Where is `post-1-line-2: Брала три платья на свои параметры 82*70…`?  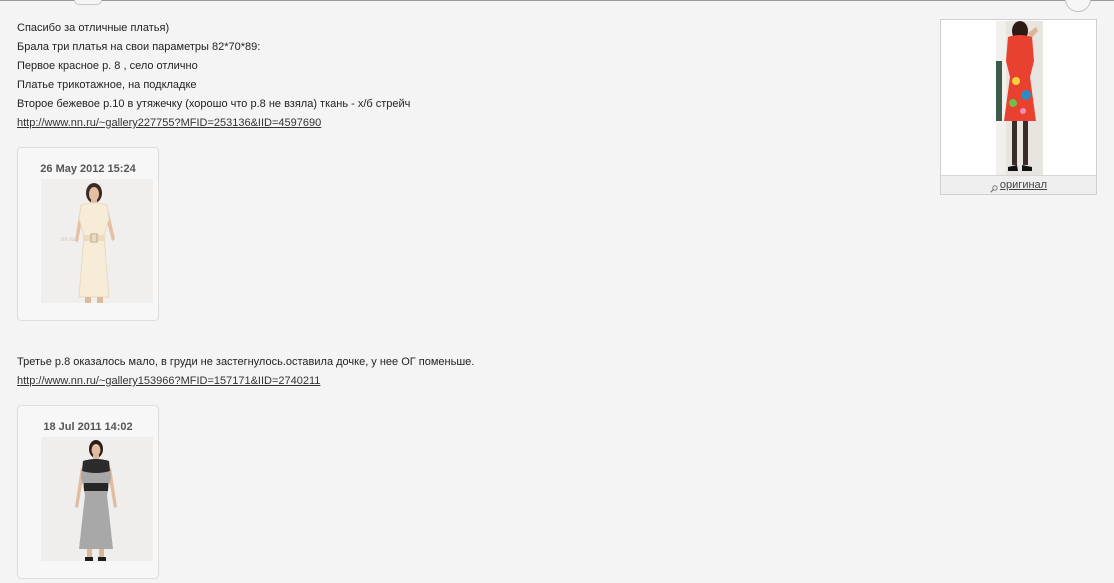
post-1-line-2: Брала три платья на свои параметры 82*70… is located at coordinates (139, 47).